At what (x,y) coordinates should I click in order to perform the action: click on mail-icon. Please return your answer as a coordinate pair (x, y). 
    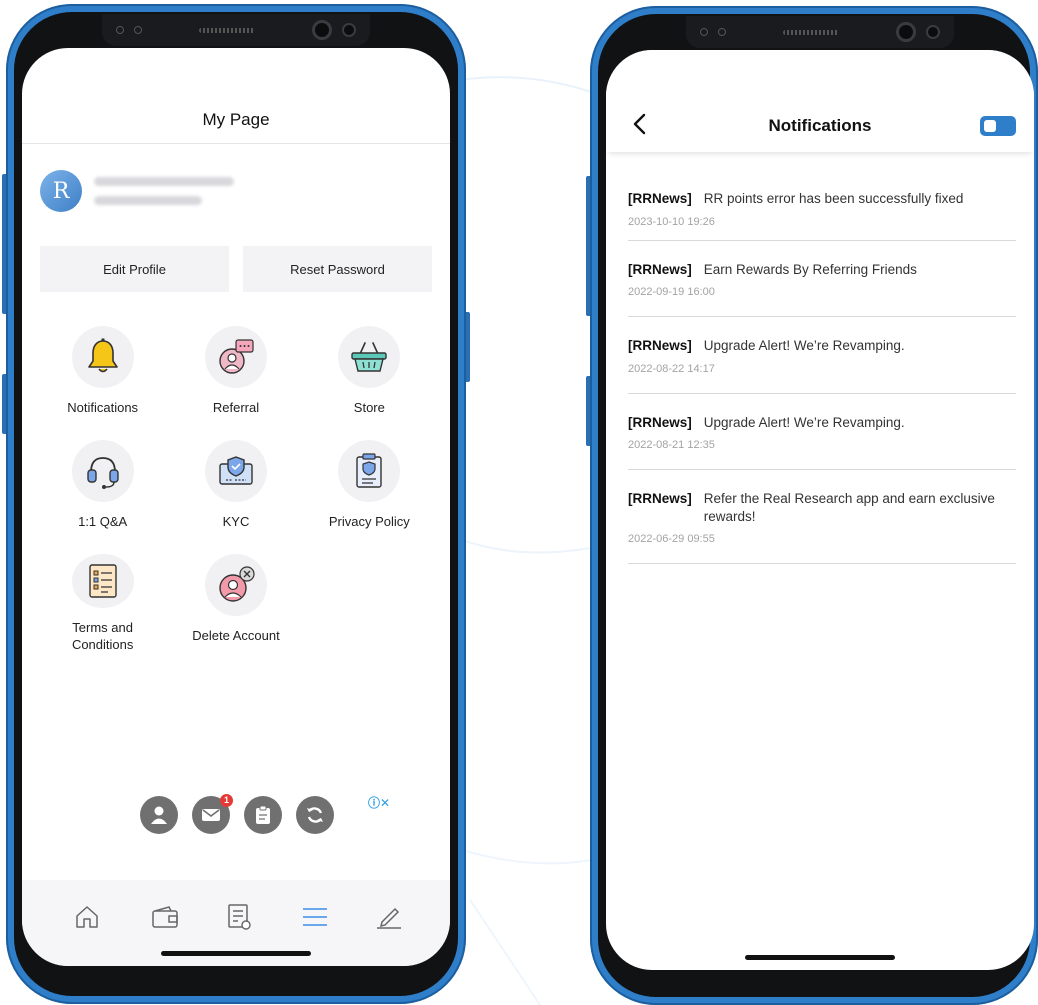
    Looking at the image, I should click on (211, 815).